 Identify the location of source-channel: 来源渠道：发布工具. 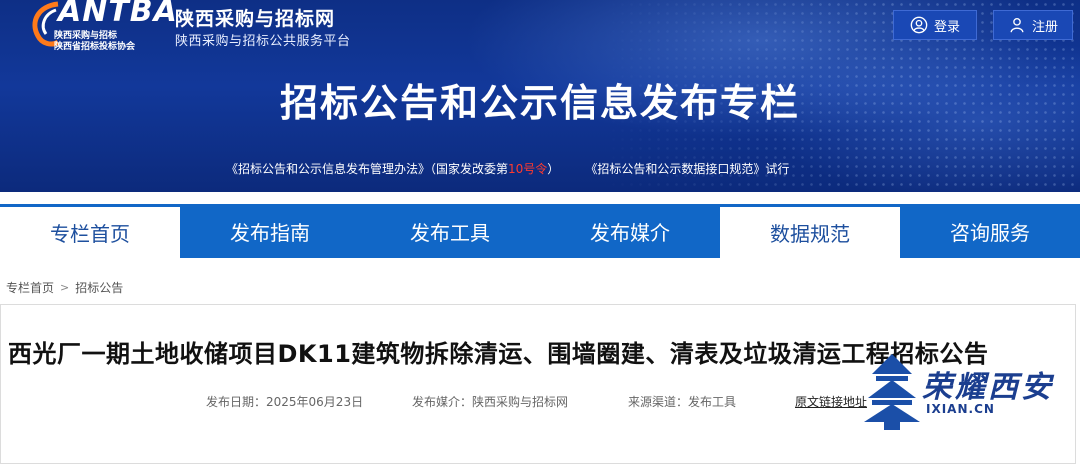
(682, 402).